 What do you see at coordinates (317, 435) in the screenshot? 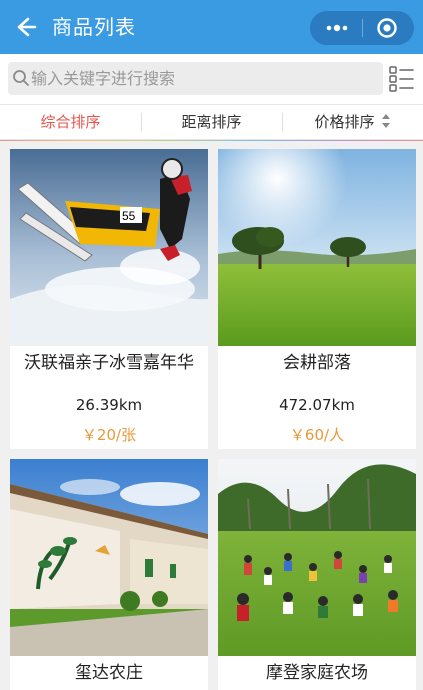
I see `product-price: ￥60/人` at bounding box center [317, 435].